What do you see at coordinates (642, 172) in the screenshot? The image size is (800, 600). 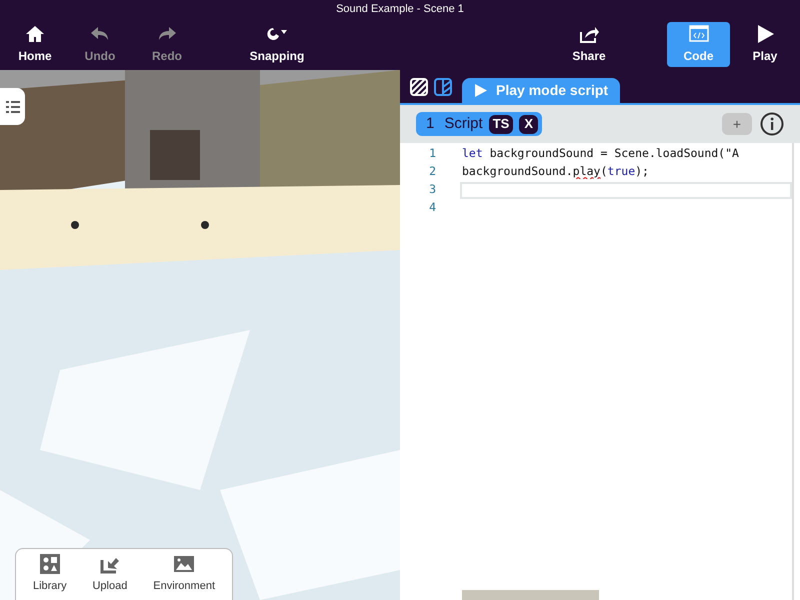 I see `code-token: );` at bounding box center [642, 172].